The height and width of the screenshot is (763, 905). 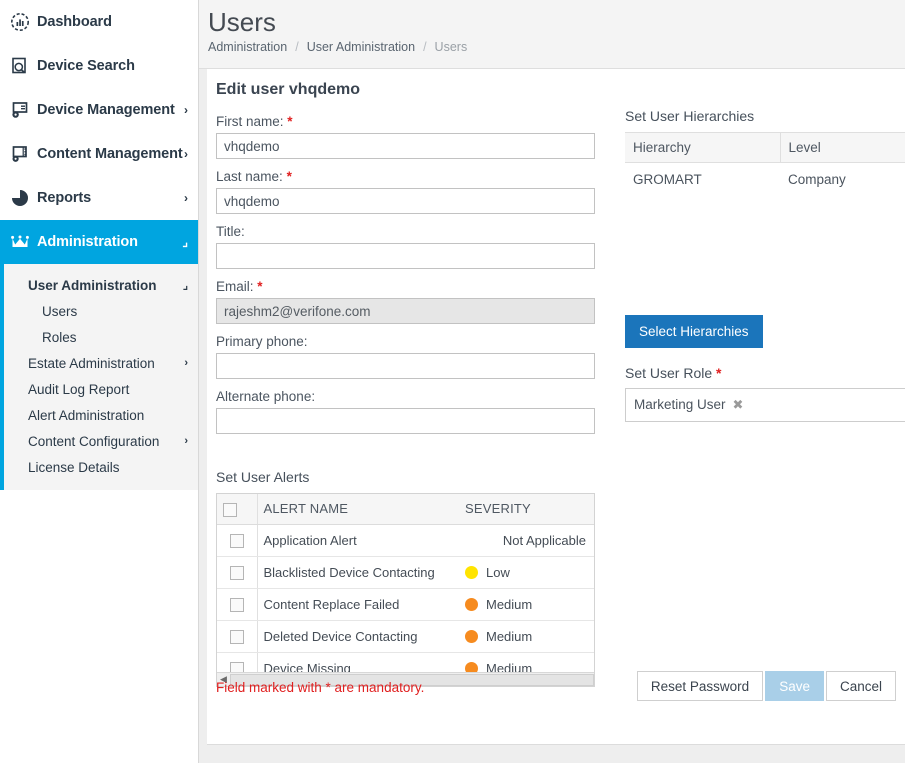 What do you see at coordinates (254, 121) in the screenshot?
I see `first-name-label: First name: *` at bounding box center [254, 121].